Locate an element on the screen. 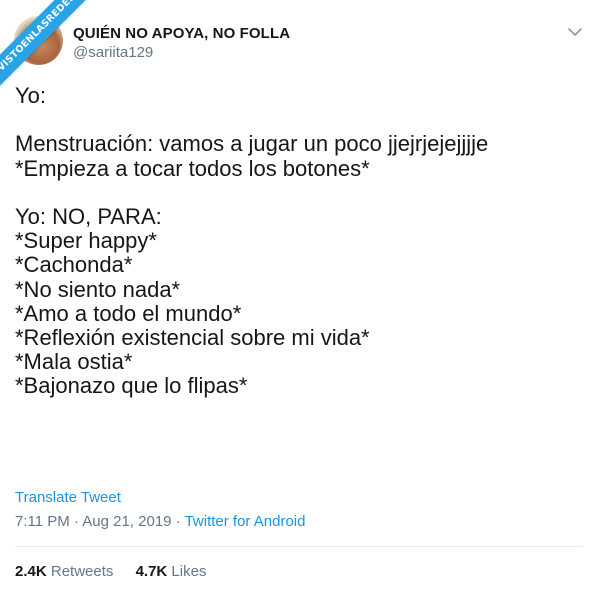 This screenshot has height=599, width=605. divider is located at coordinates (299, 546).